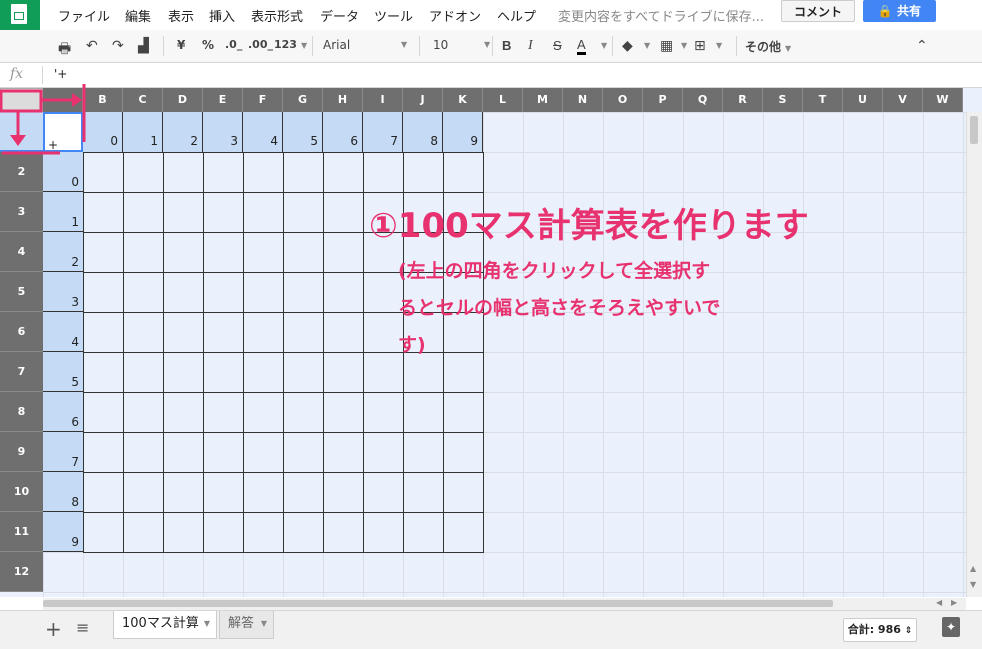 The width and height of the screenshot is (982, 649). I want to click on column-header-o: O, so click(623, 100).